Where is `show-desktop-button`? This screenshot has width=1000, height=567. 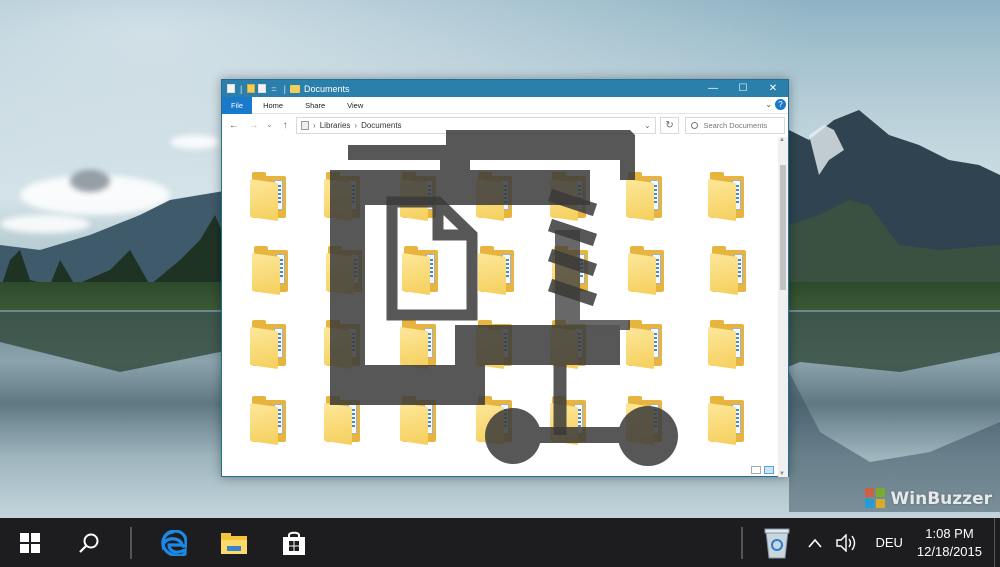 show-desktop-button is located at coordinates (997, 542).